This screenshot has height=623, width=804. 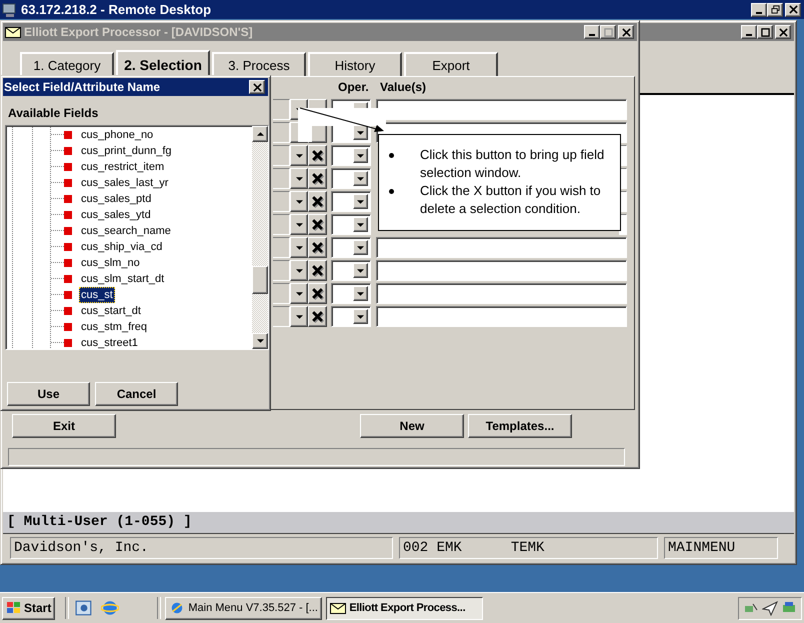 What do you see at coordinates (513, 164) in the screenshot?
I see `callout-text: Click this button to bring up field selection window.` at bounding box center [513, 164].